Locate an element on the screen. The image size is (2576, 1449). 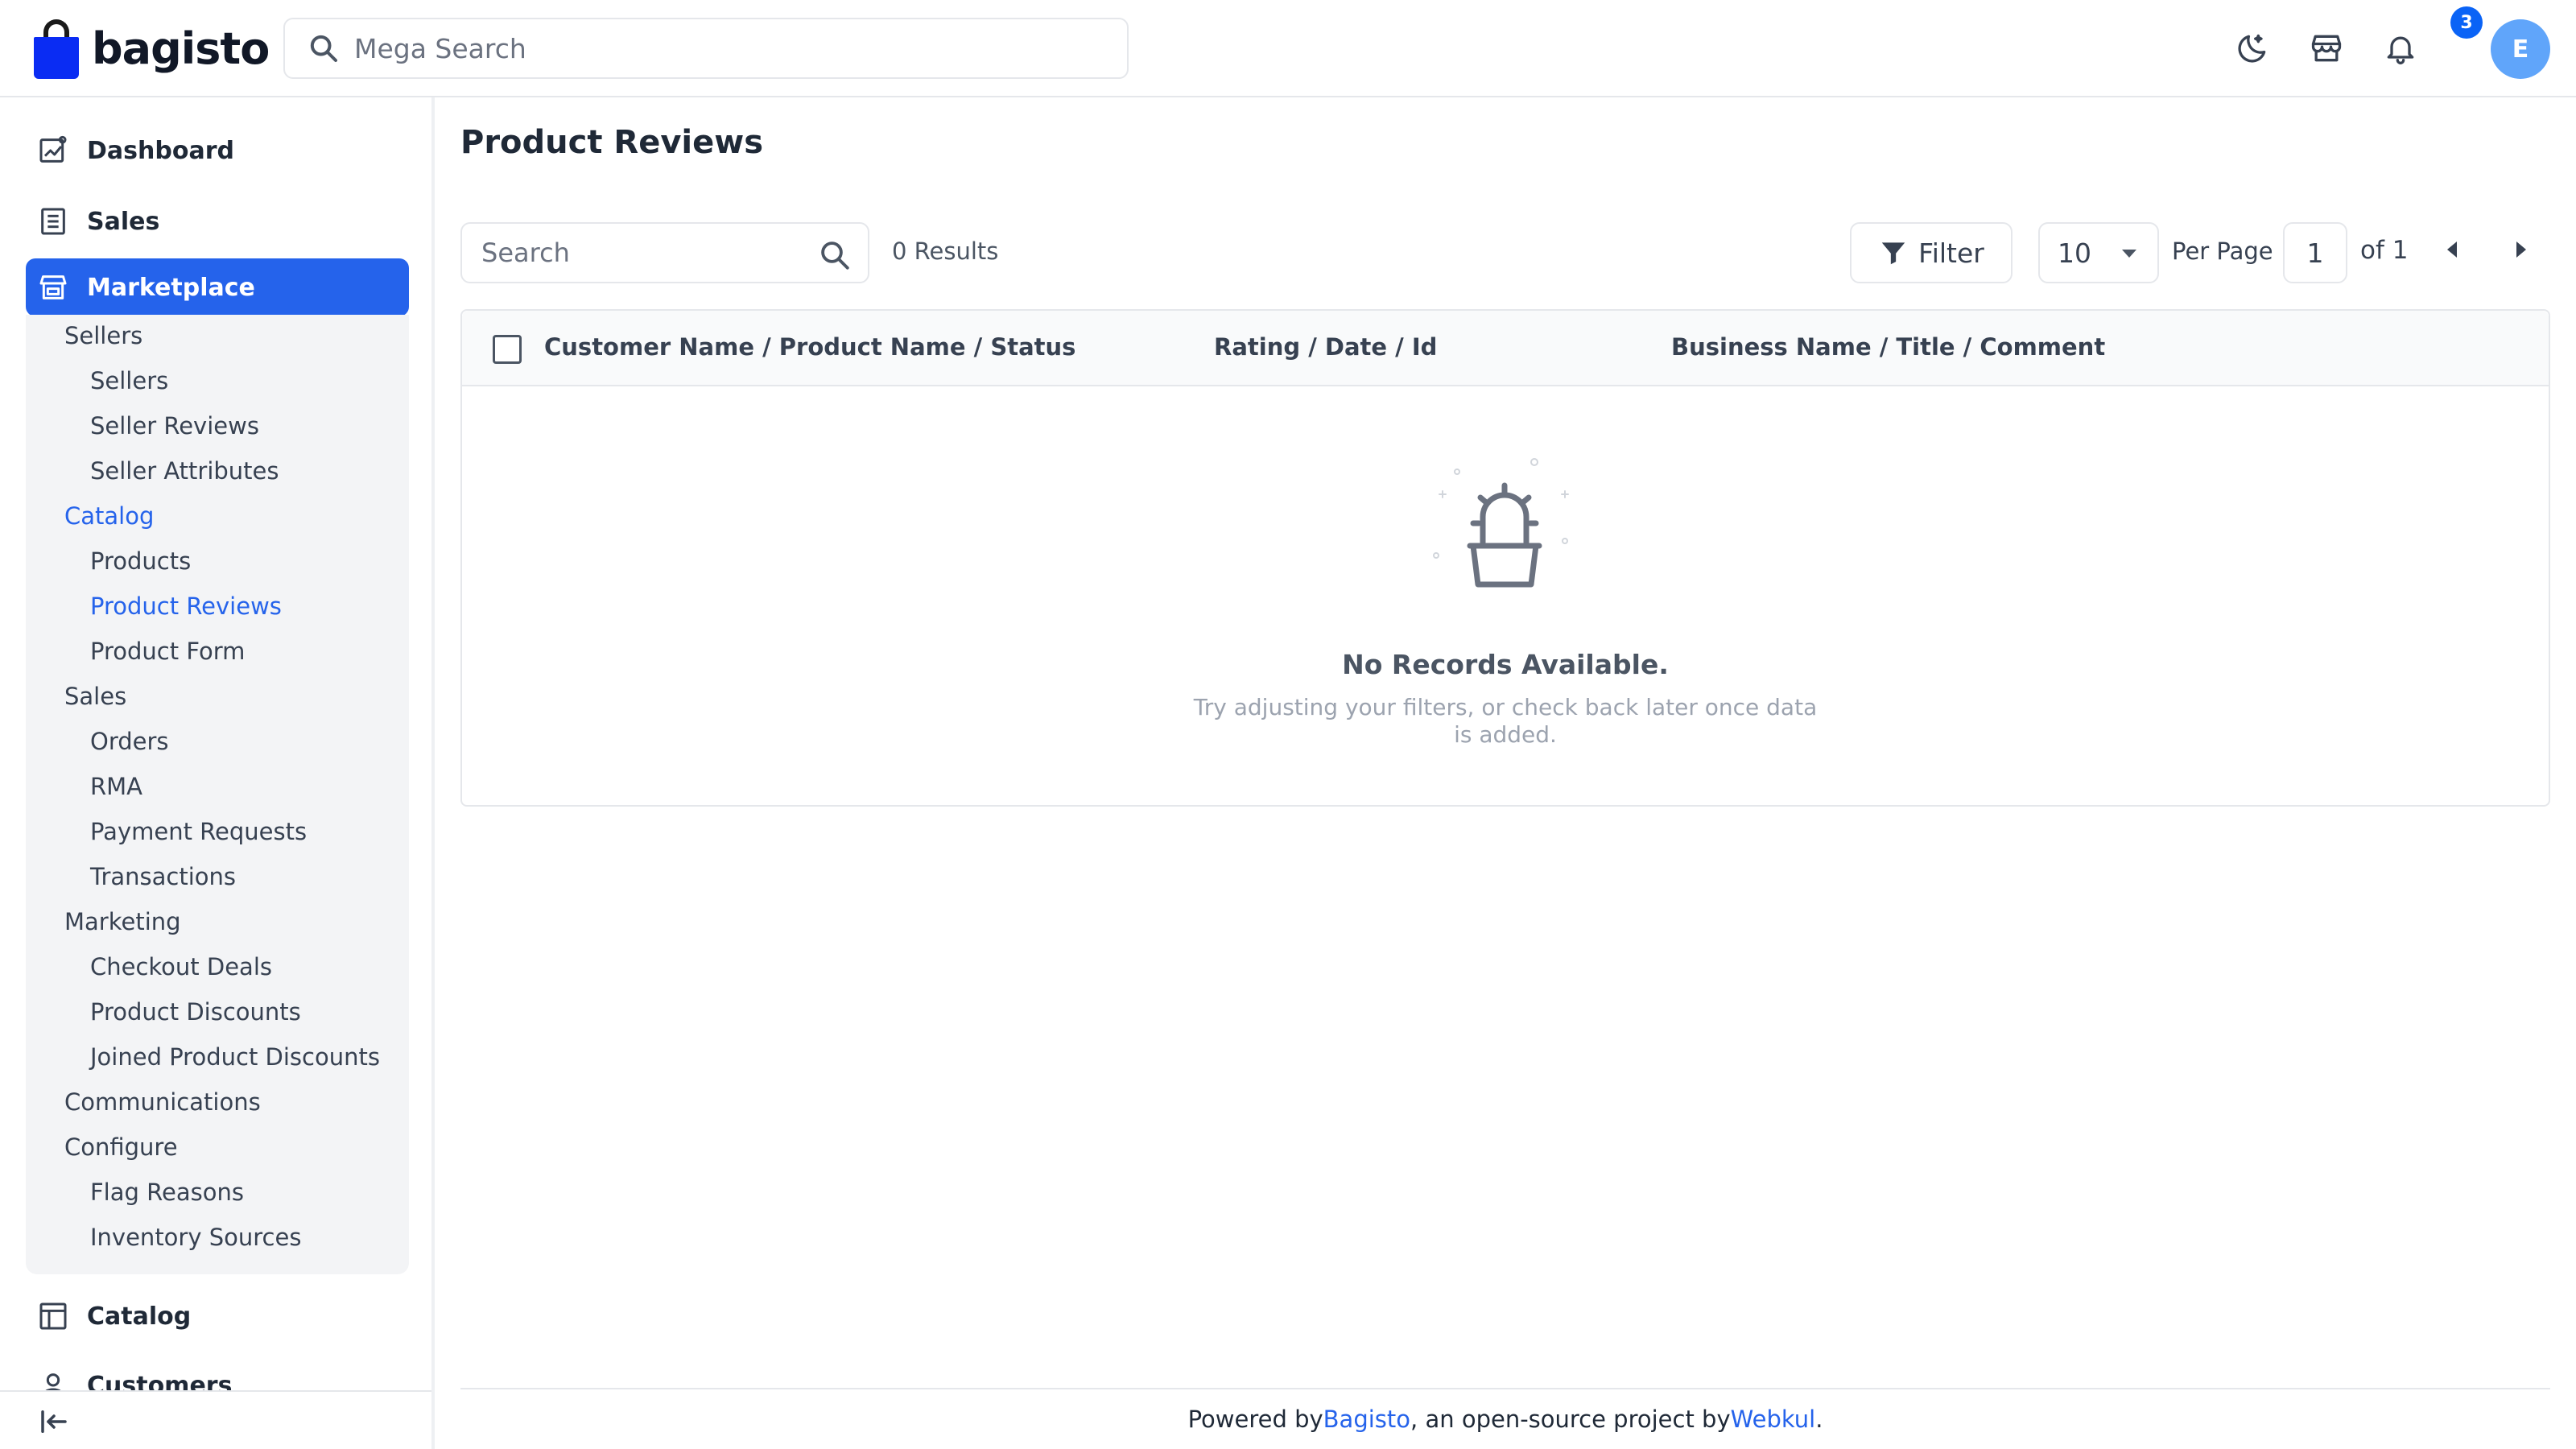
submenu-configure-group: Configure is located at coordinates (121, 1147).